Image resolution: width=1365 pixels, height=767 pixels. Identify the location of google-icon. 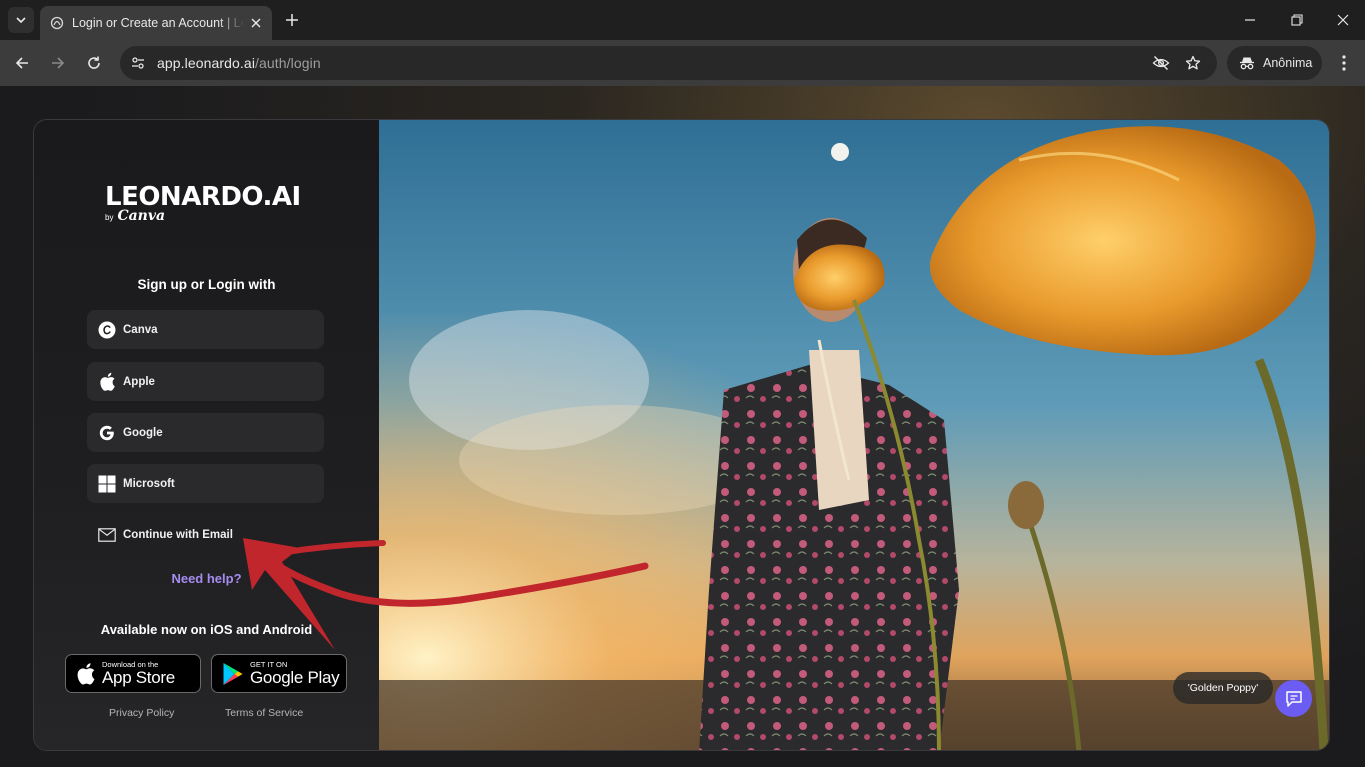
(107, 433).